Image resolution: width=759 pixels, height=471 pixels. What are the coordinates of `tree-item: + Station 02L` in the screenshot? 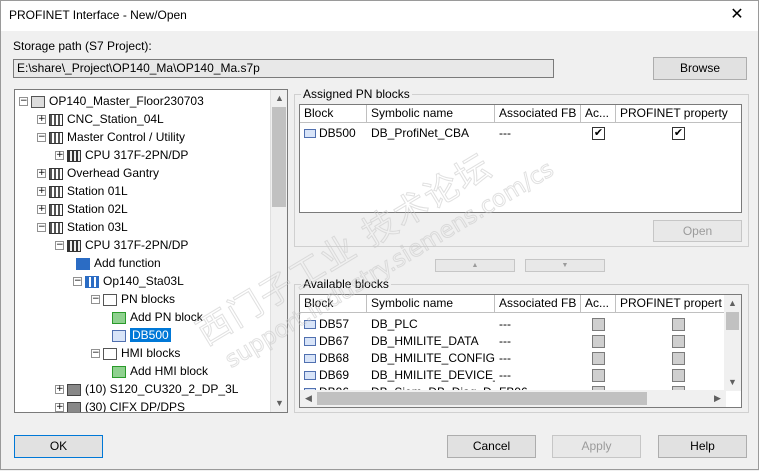 It's located at (82, 209).